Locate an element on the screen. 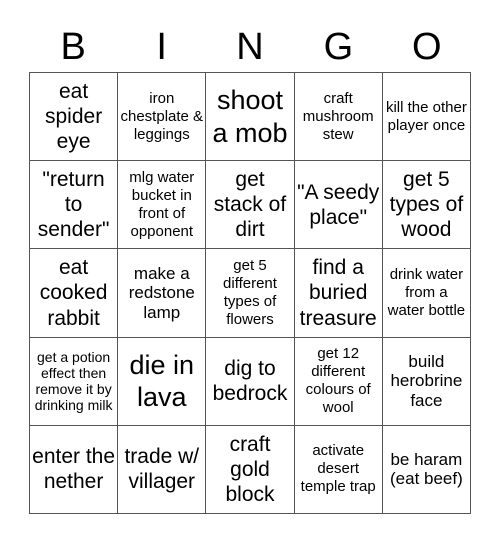 The image size is (500, 544). bingo-cell-text: dig to bedrock is located at coordinates (250, 381).